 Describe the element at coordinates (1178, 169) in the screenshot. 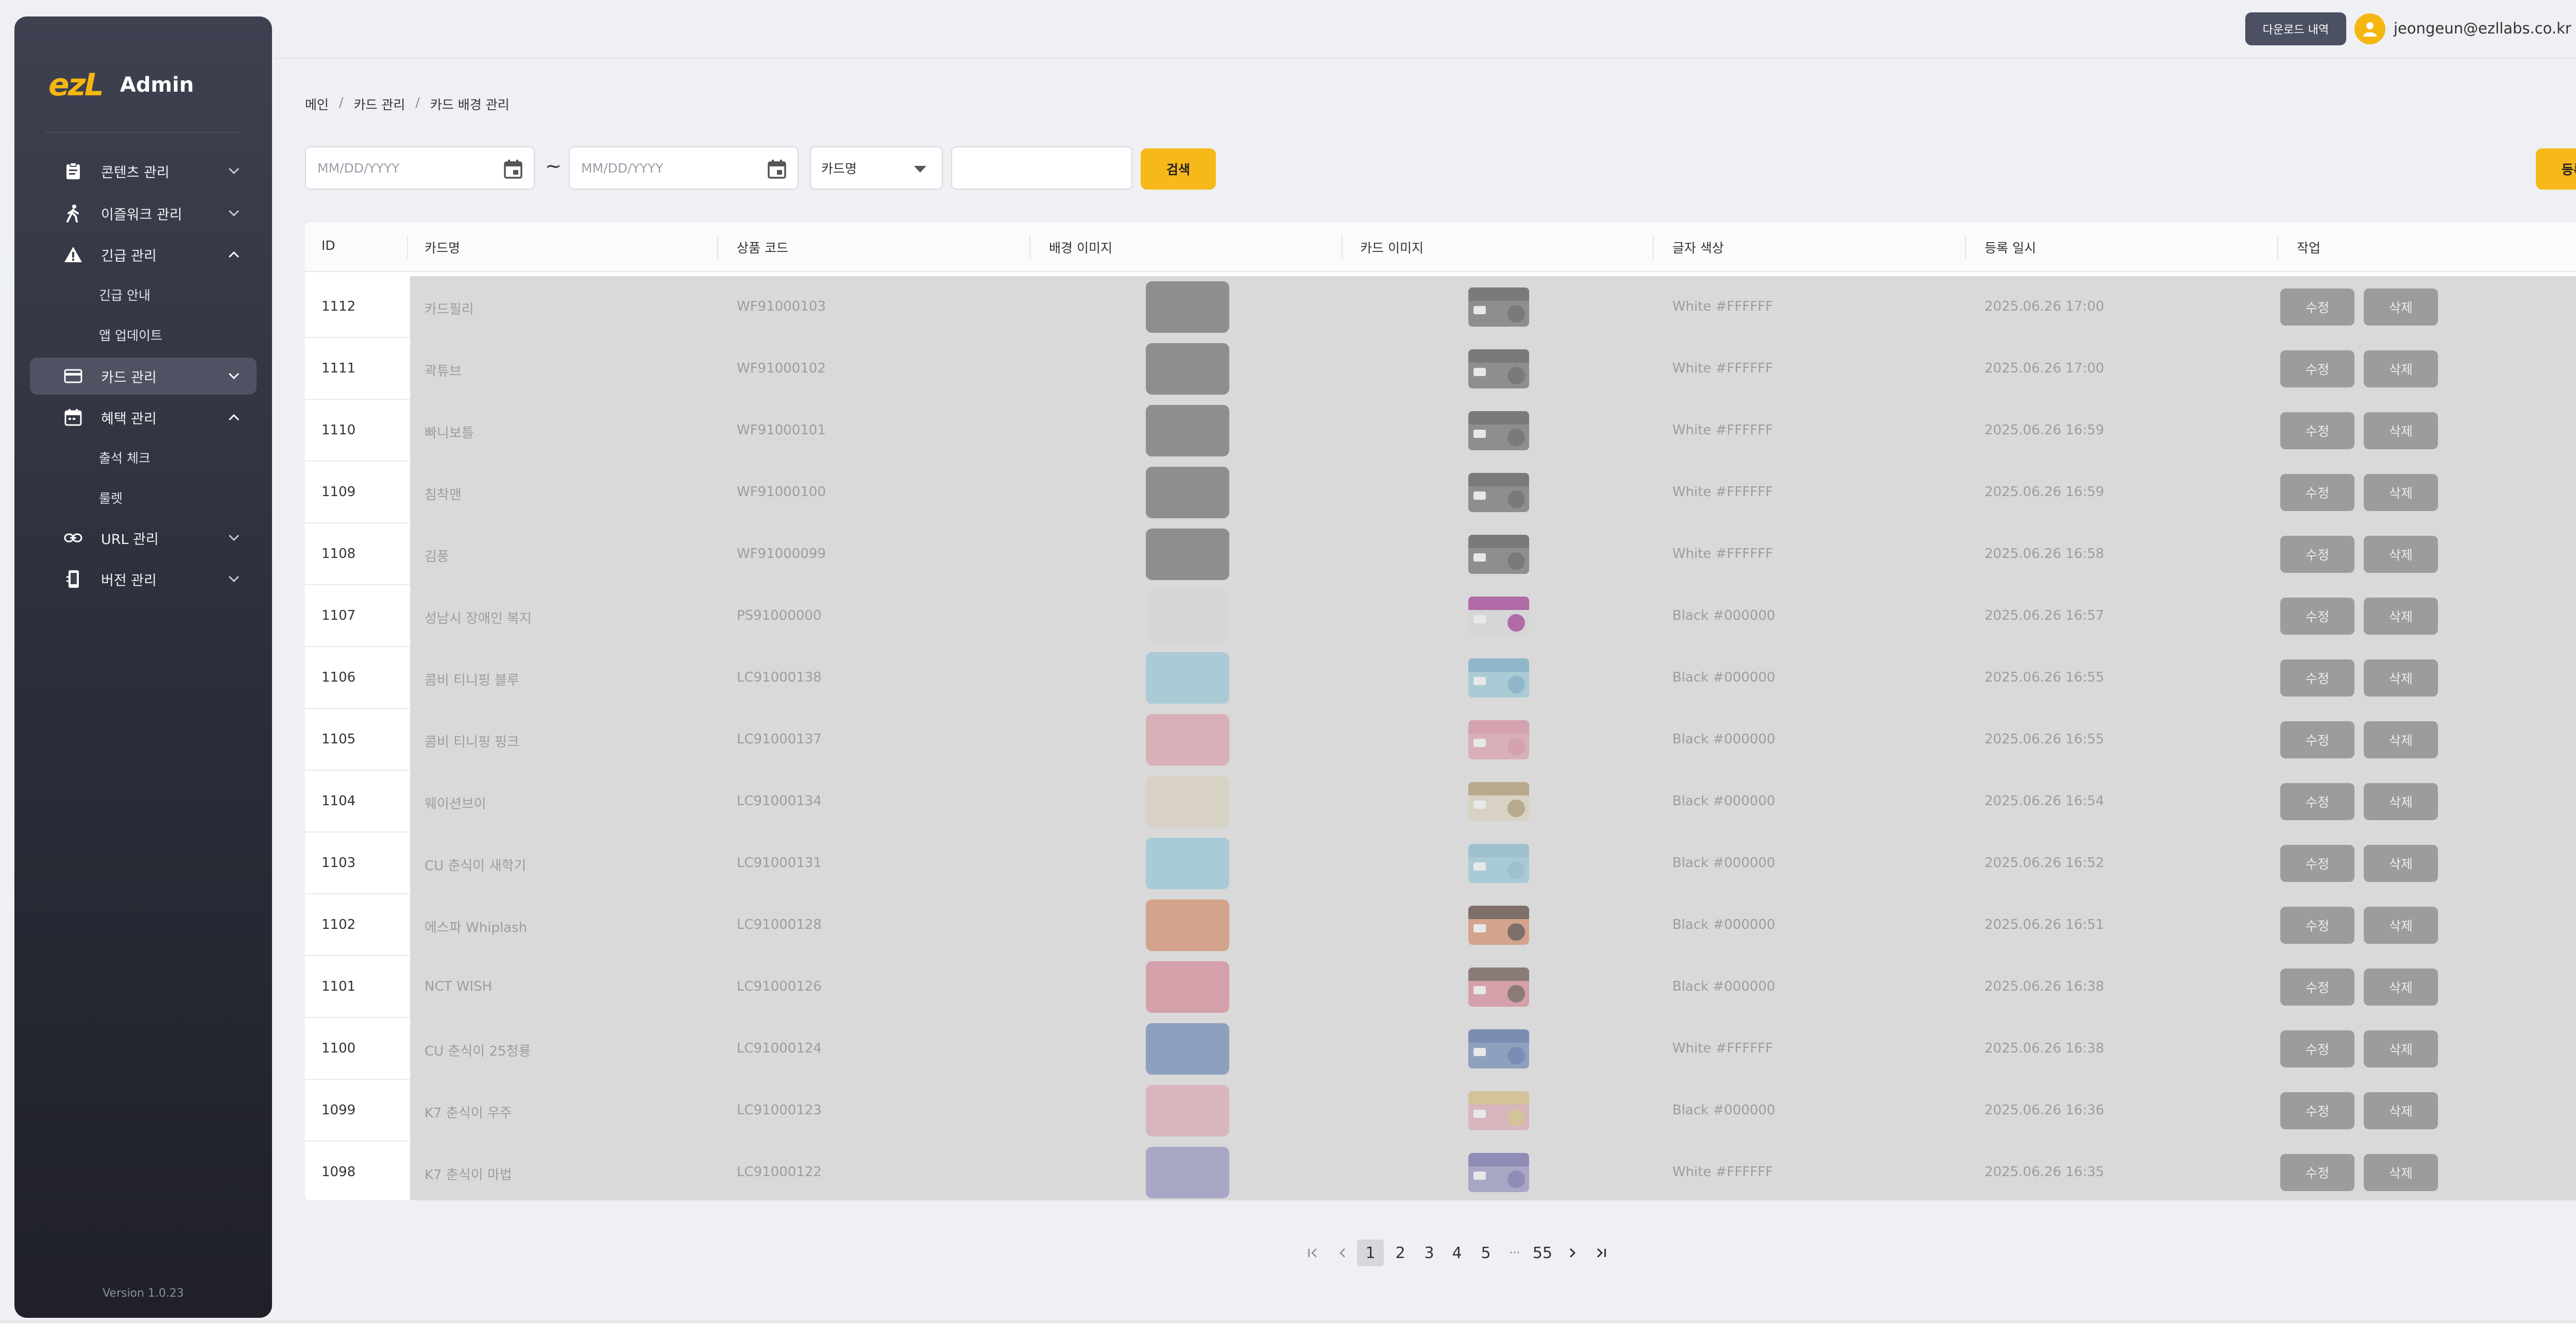

I see `search-button: 검색` at that location.